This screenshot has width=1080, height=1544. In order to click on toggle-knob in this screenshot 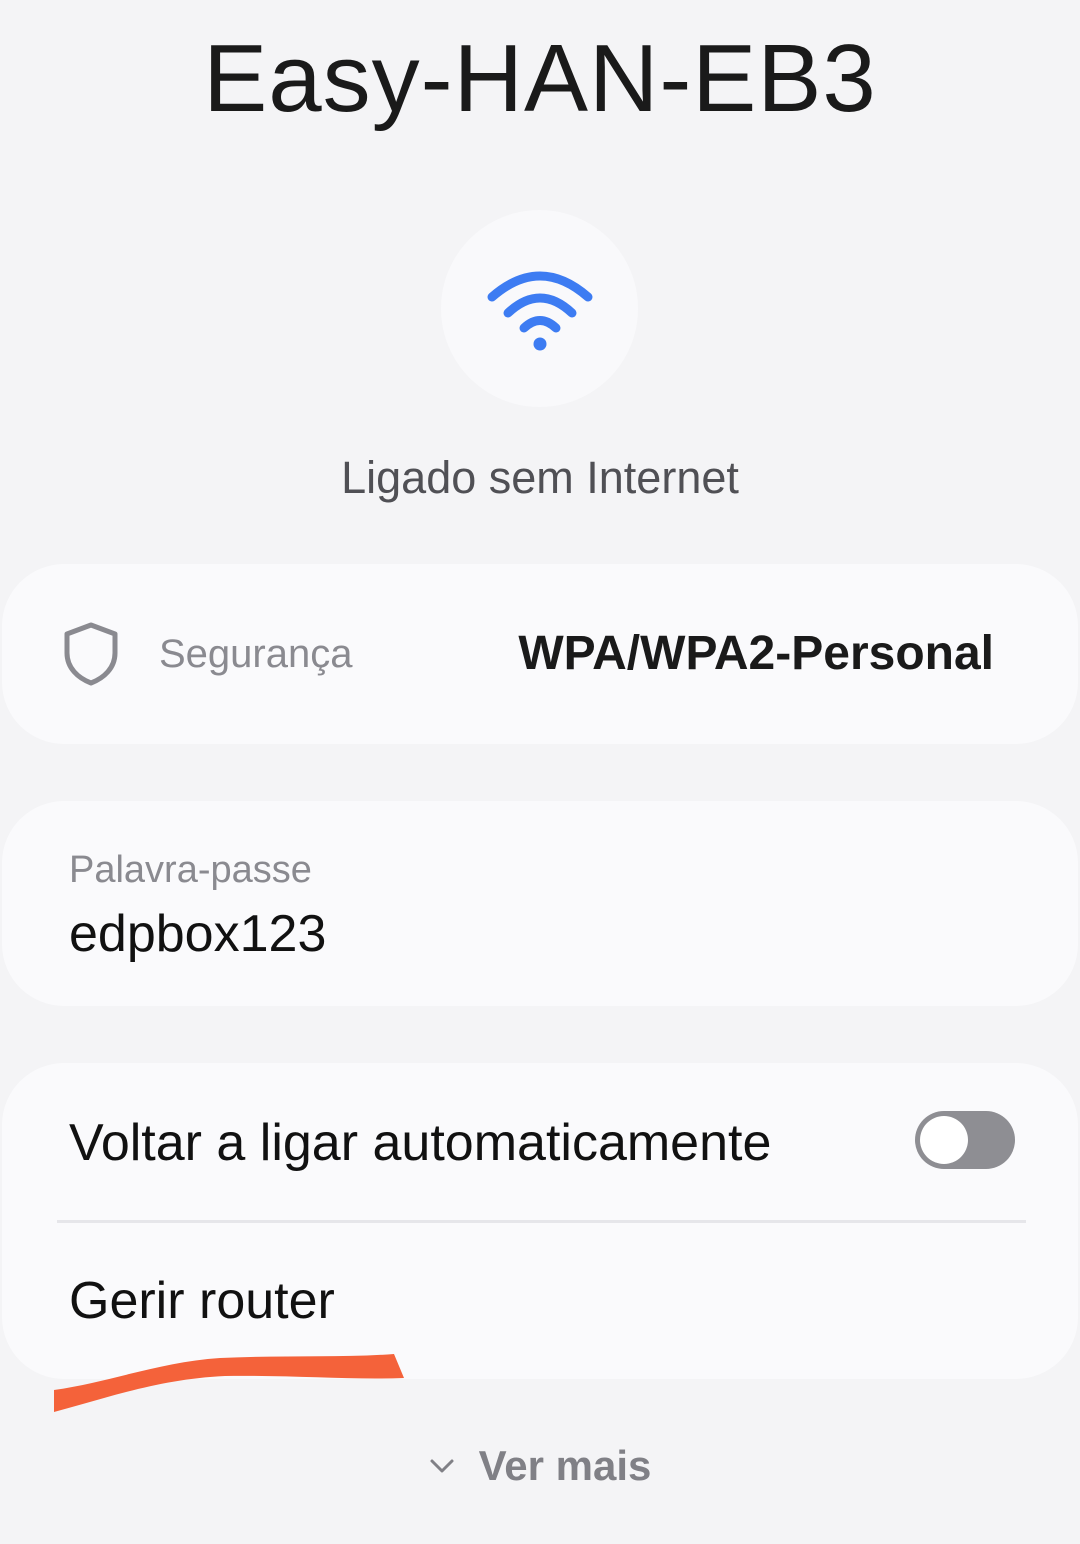, I will do `click(944, 1140)`.